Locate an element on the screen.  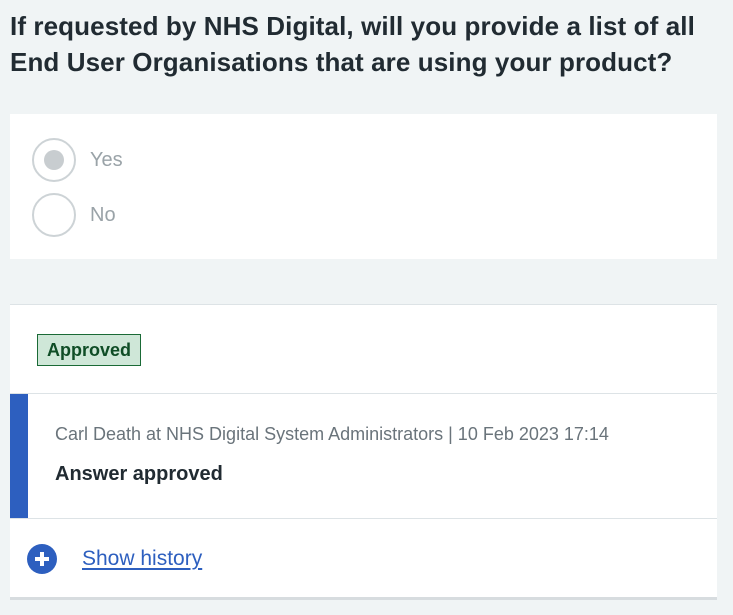
radio-option-no: No is located at coordinates (74, 215).